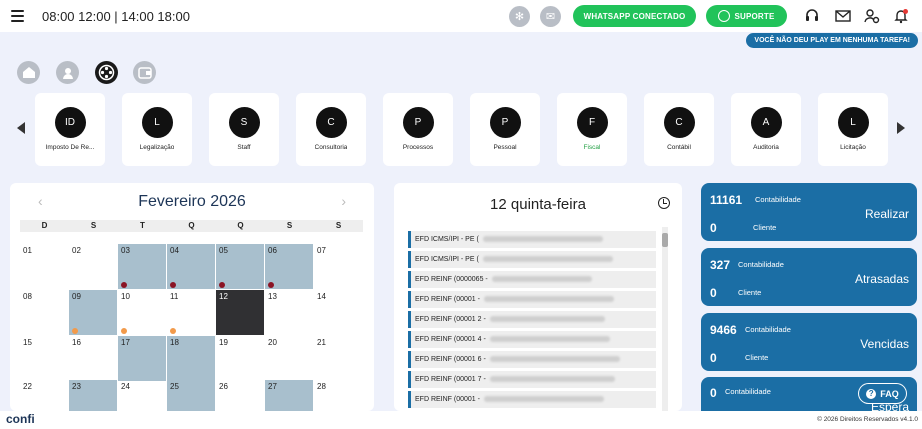 This screenshot has height=429, width=922. Describe the element at coordinates (853, 122) in the screenshot. I see `department-initial: L` at that location.